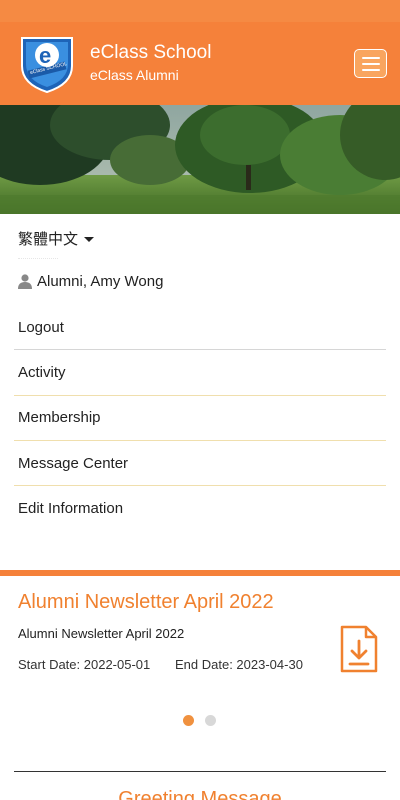  Describe the element at coordinates (359, 649) in the screenshot. I see `file-download-icon` at that location.